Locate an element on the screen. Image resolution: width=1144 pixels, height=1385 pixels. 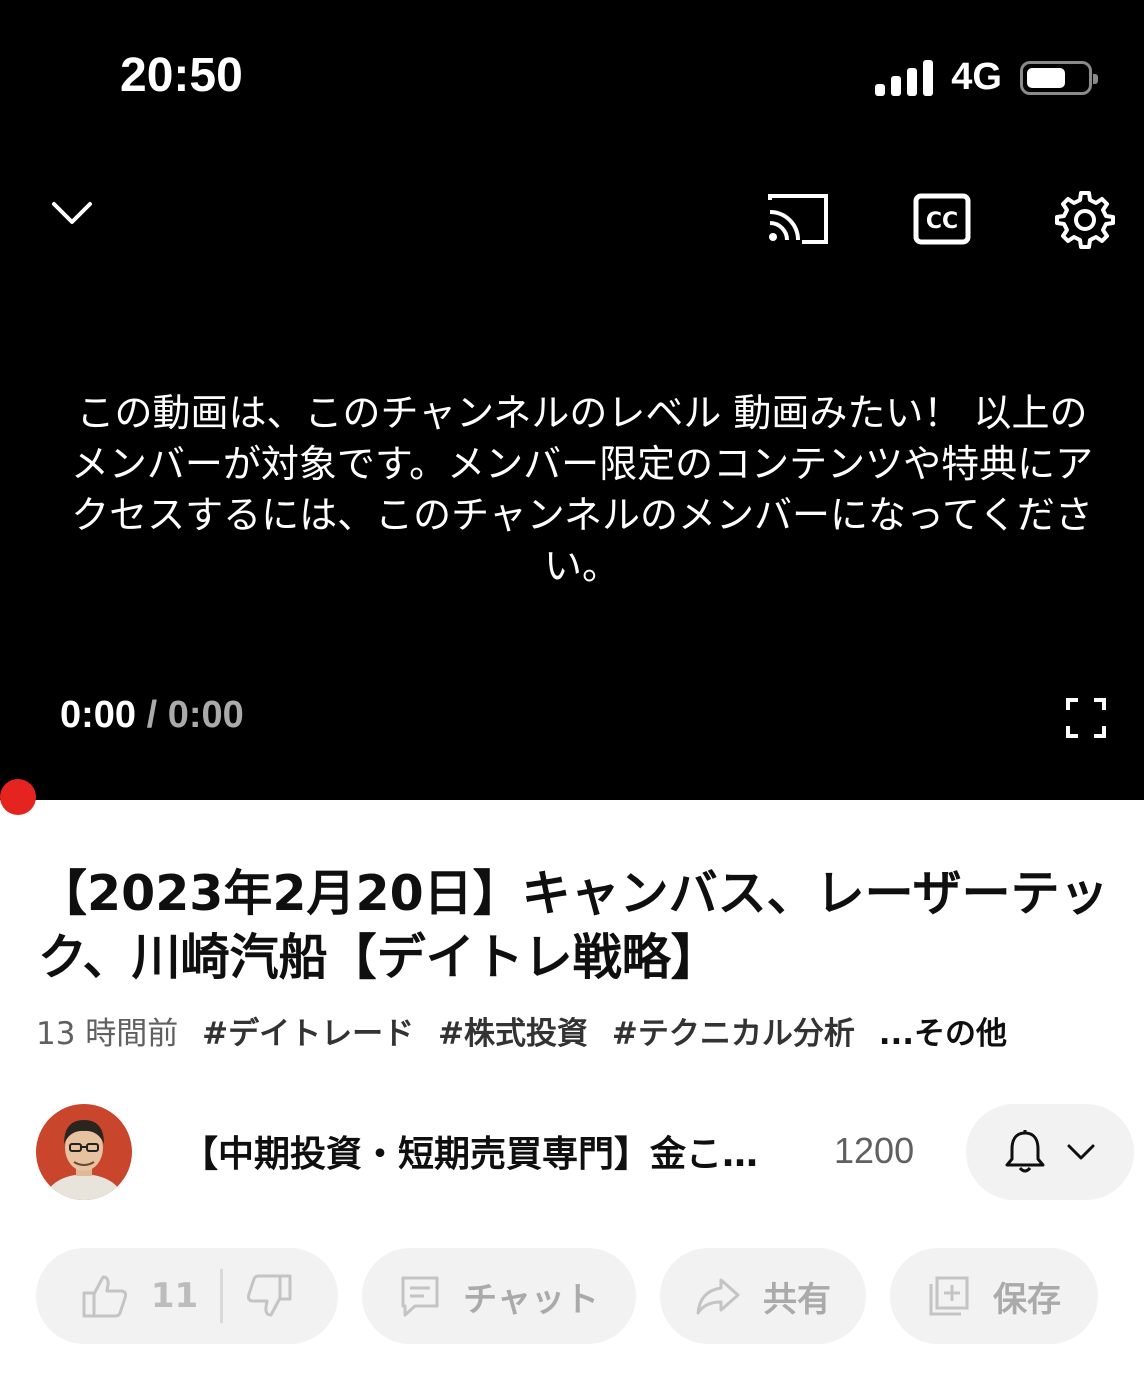
progress-scrubber is located at coordinates (18, 797).